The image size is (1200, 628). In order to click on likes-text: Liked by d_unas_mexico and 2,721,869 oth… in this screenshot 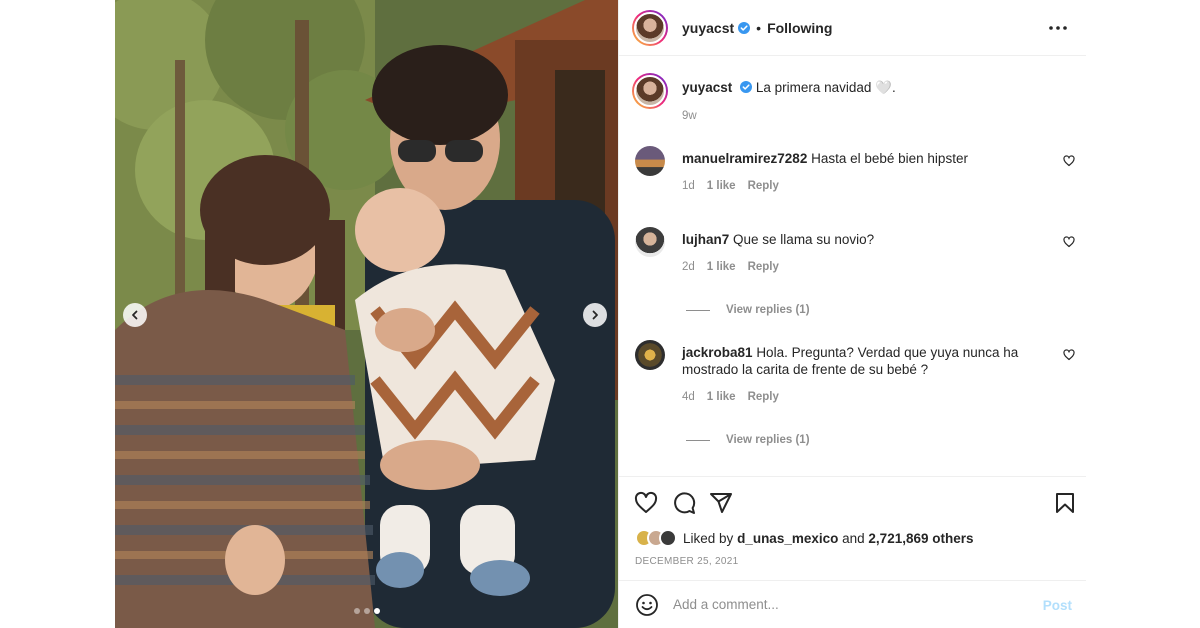, I will do `click(828, 538)`.